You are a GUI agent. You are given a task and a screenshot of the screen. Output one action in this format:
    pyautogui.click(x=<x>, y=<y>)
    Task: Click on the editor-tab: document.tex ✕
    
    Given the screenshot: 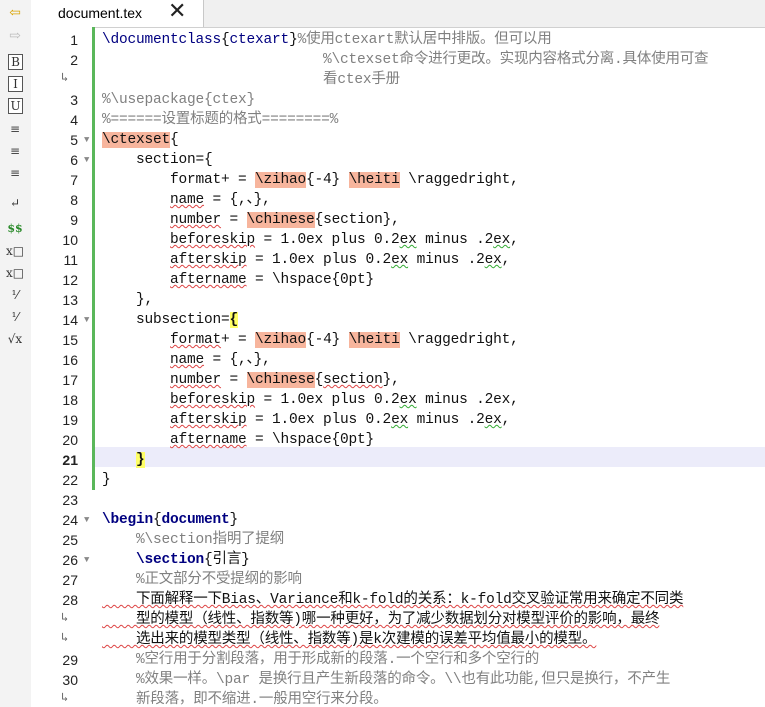 What is the action you would take?
    pyautogui.click(x=117, y=13)
    